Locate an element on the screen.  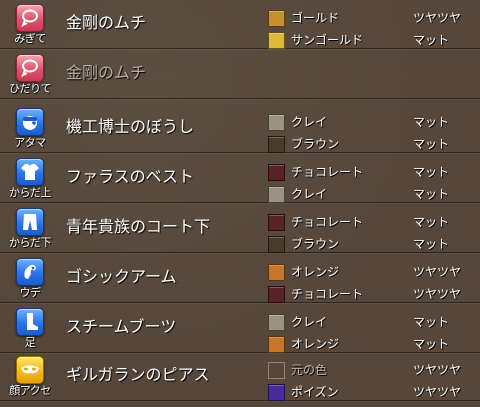
equipment-slot: みぎて is located at coordinates (30, 24).